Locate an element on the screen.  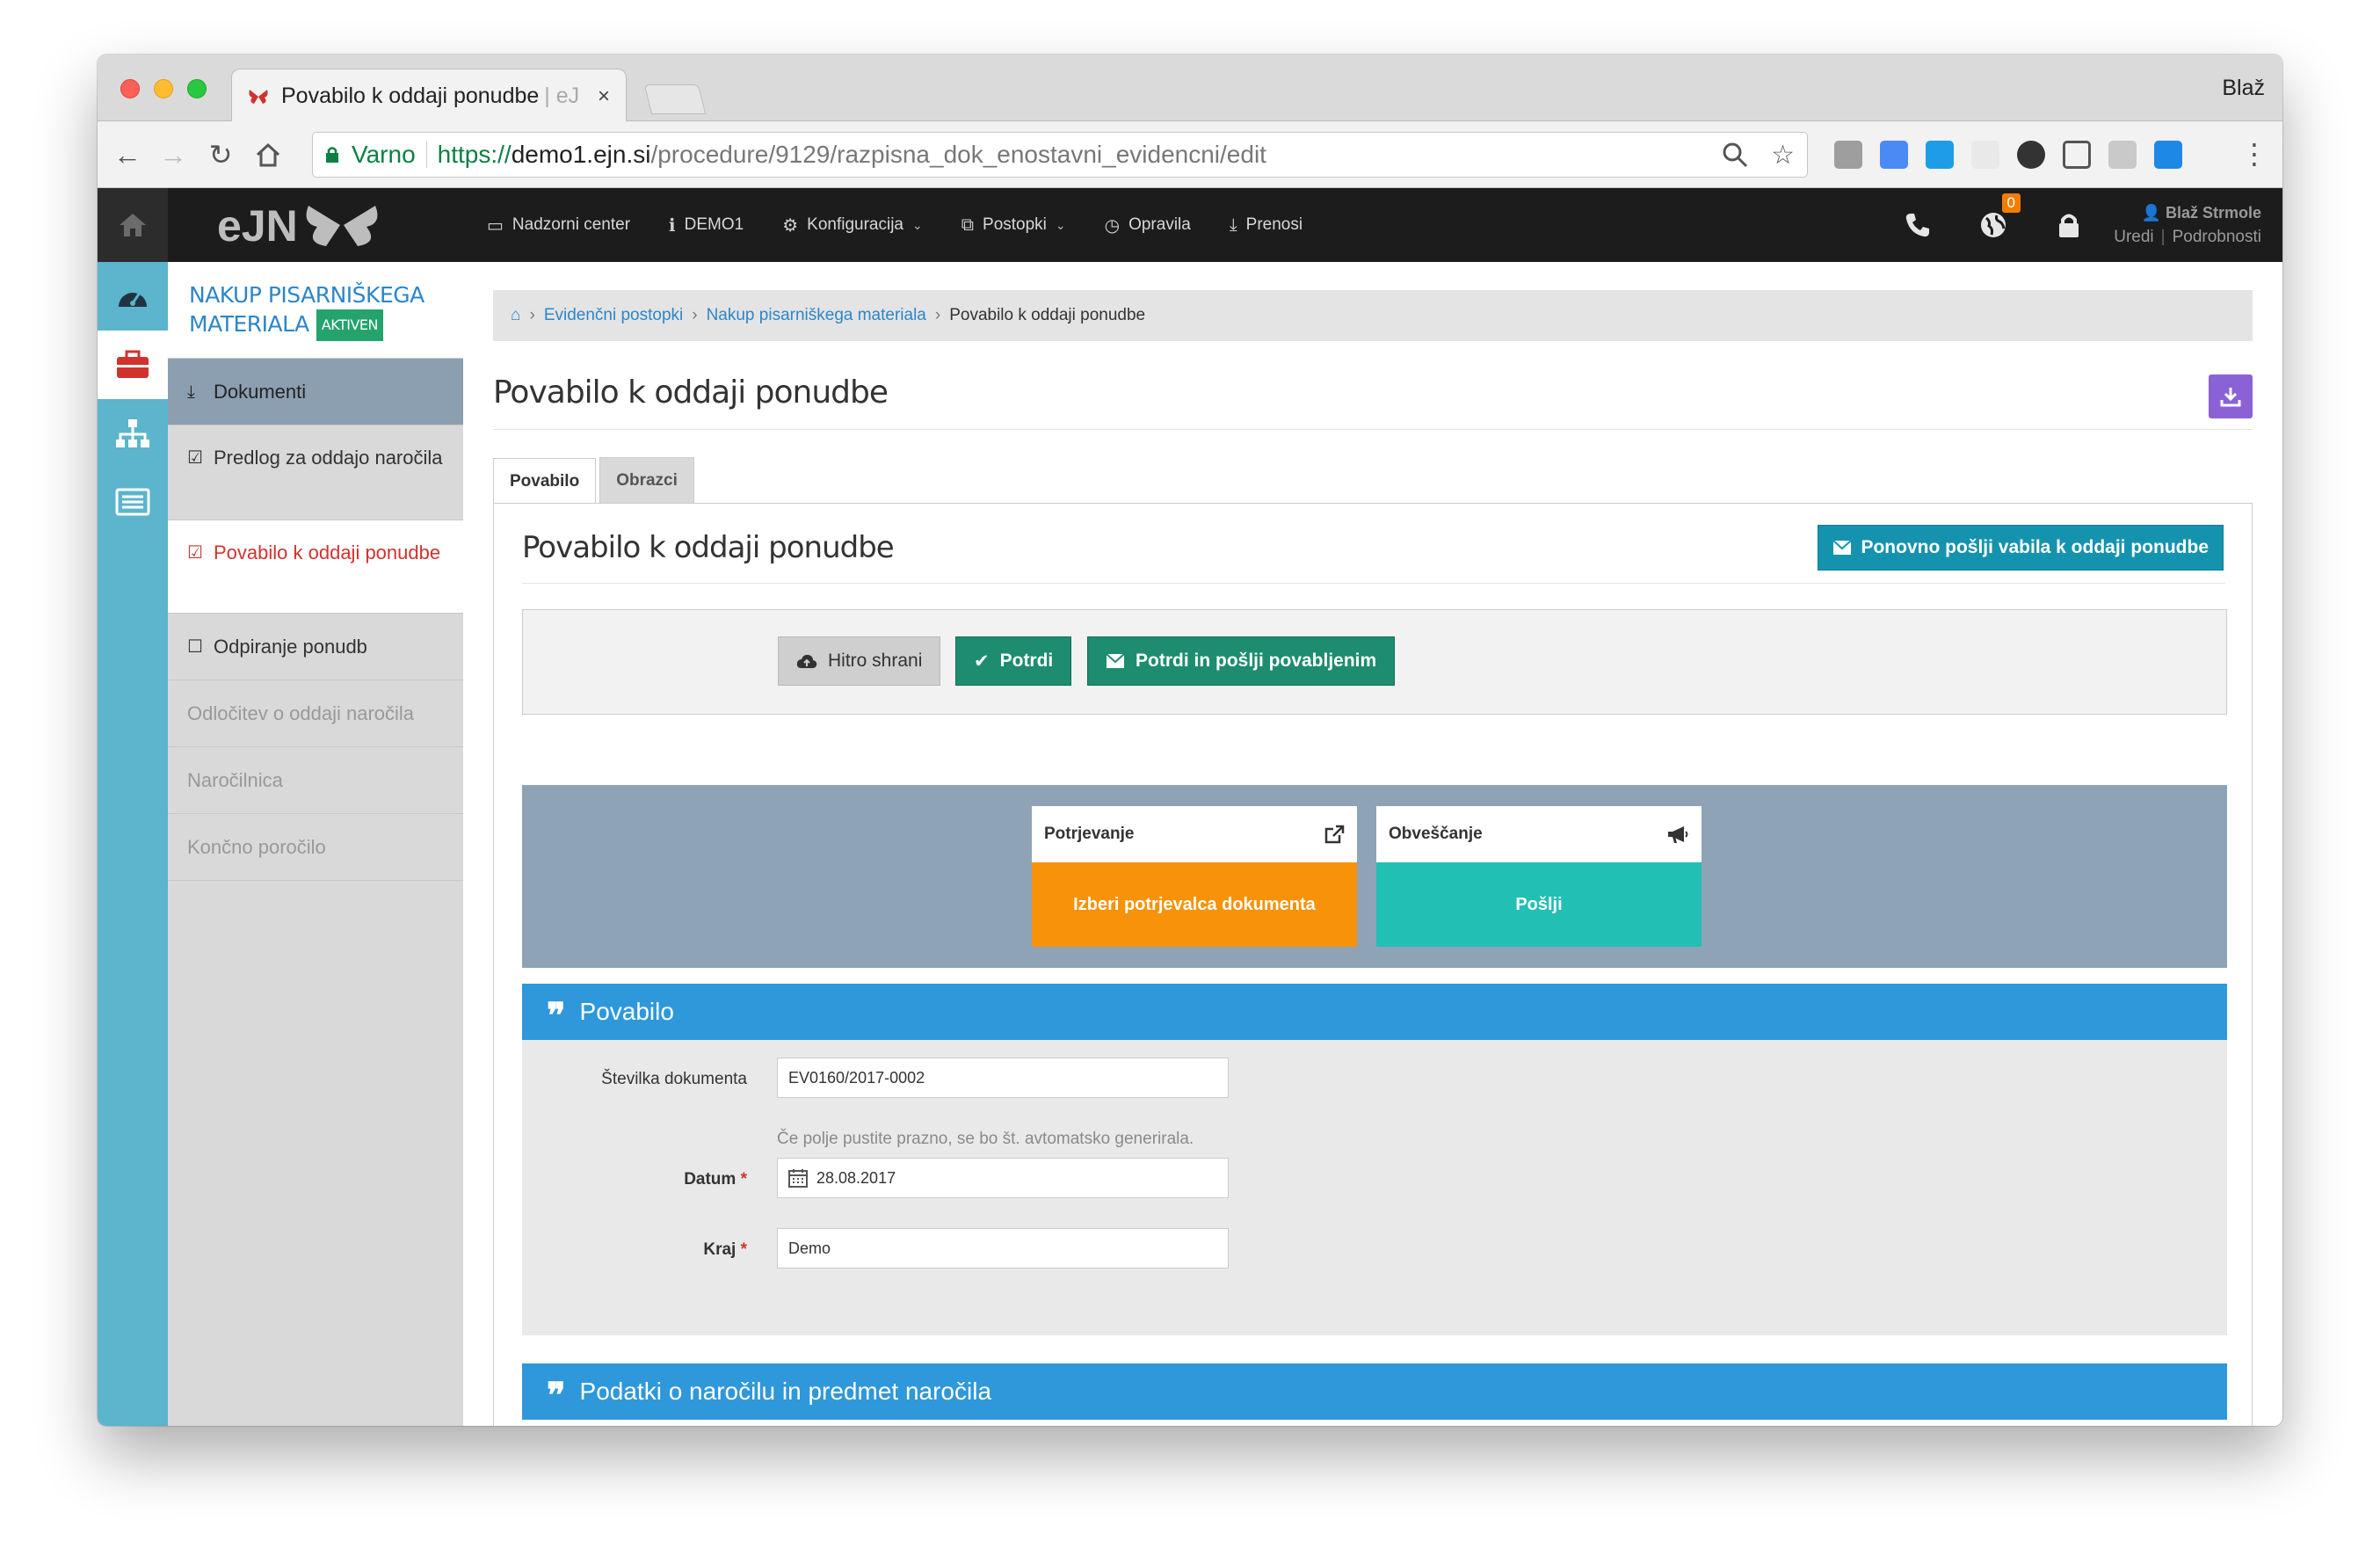
butterfly-favicon-icon is located at coordinates (258, 96).